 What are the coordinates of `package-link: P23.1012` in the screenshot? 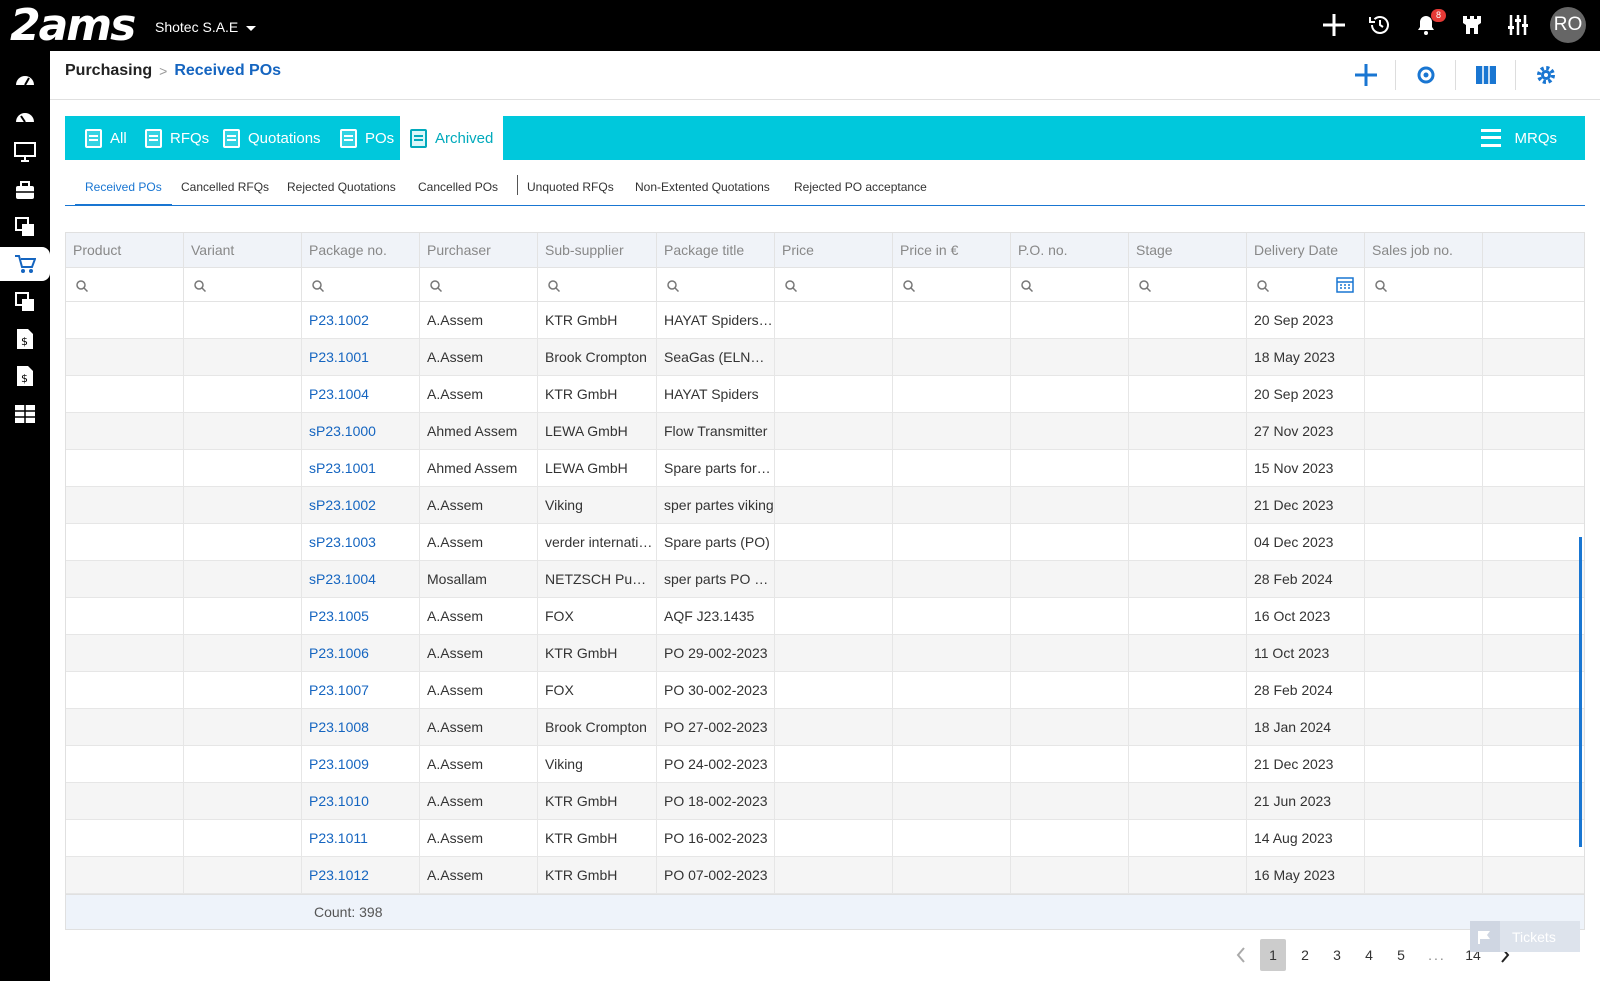 It's located at (361, 875).